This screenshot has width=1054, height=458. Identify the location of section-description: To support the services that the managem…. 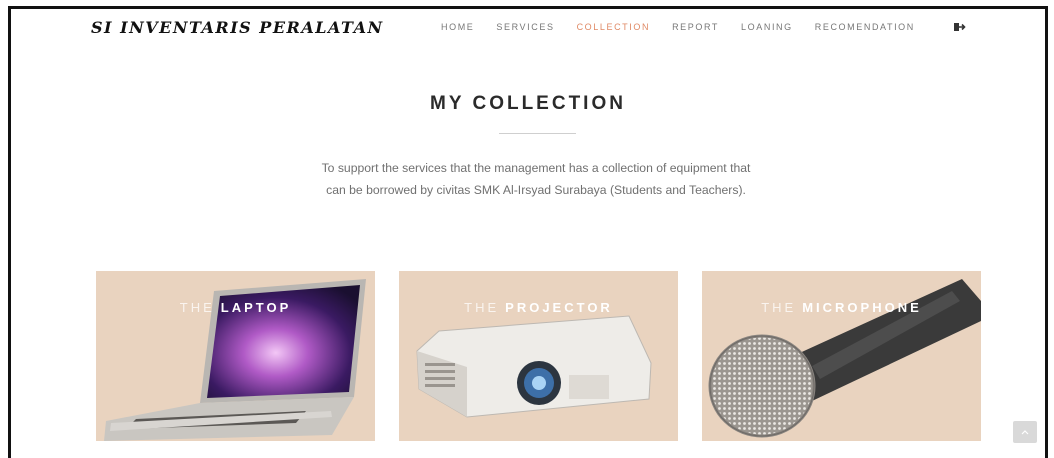
(536, 179).